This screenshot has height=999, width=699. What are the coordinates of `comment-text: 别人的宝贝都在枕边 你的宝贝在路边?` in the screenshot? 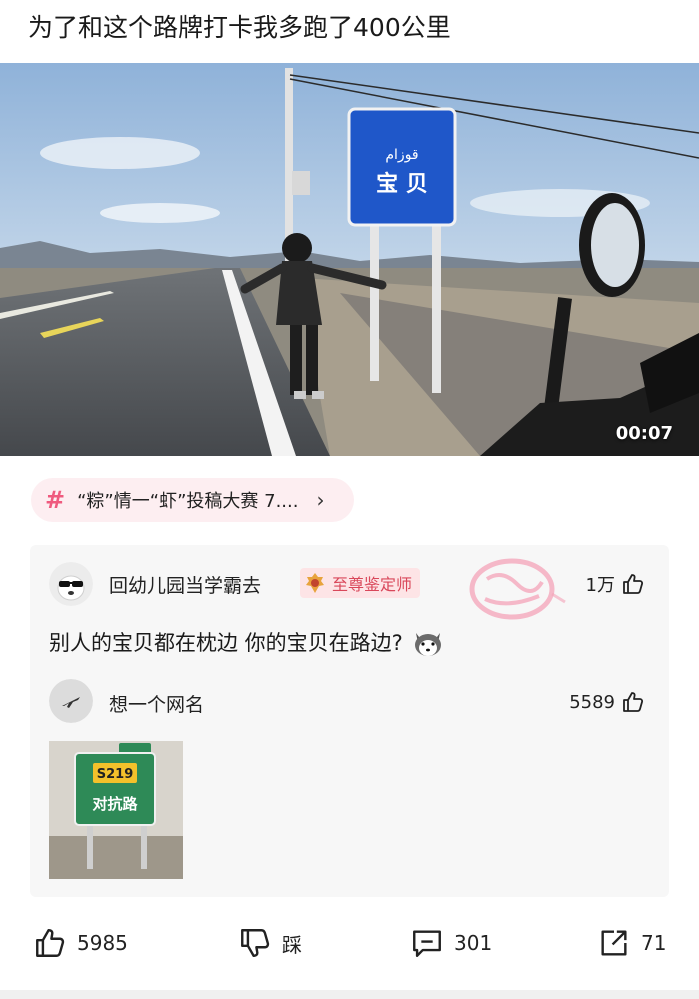 It's located at (247, 642).